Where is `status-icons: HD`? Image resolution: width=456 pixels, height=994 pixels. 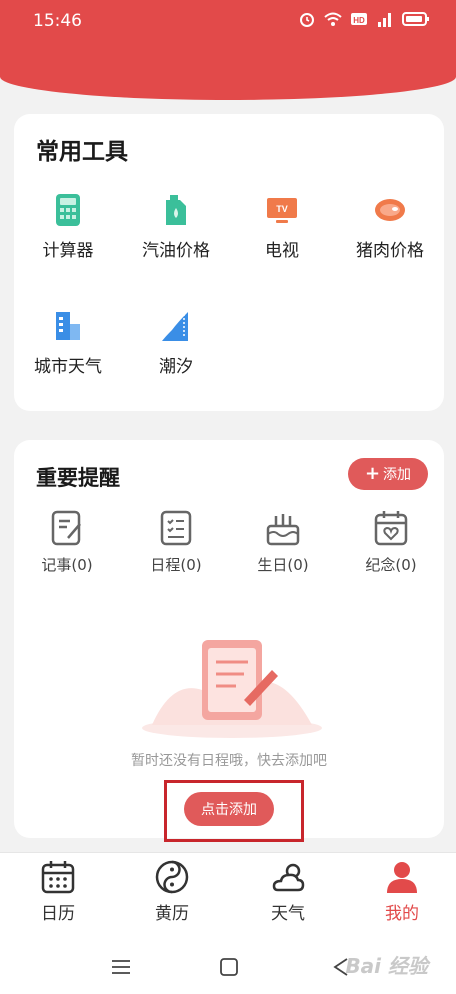
status-icons: HD is located at coordinates (364, 19).